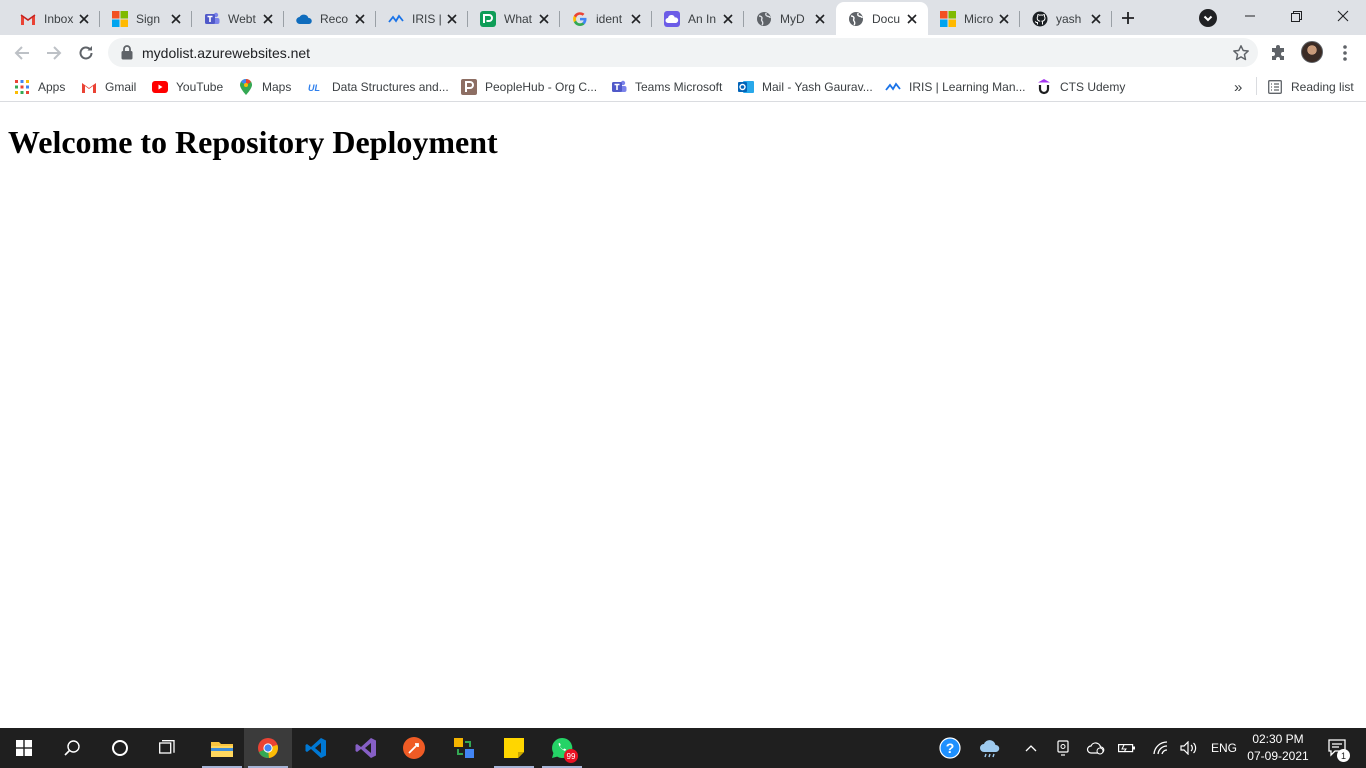  I want to click on tab-title: Micro, so click(979, 18).